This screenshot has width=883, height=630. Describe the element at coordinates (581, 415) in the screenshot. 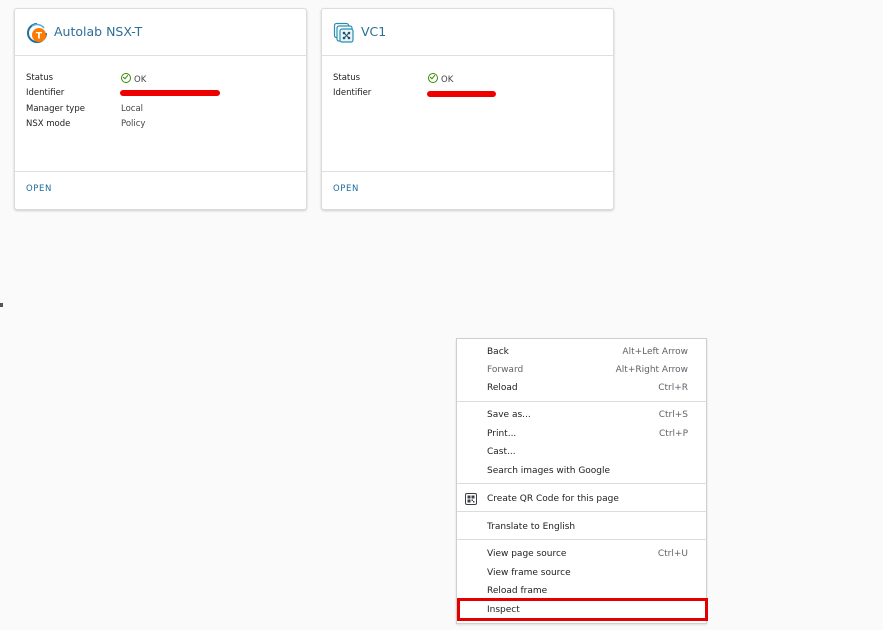

I see `menu-item-save-as: Save as... Ctrl+S` at that location.